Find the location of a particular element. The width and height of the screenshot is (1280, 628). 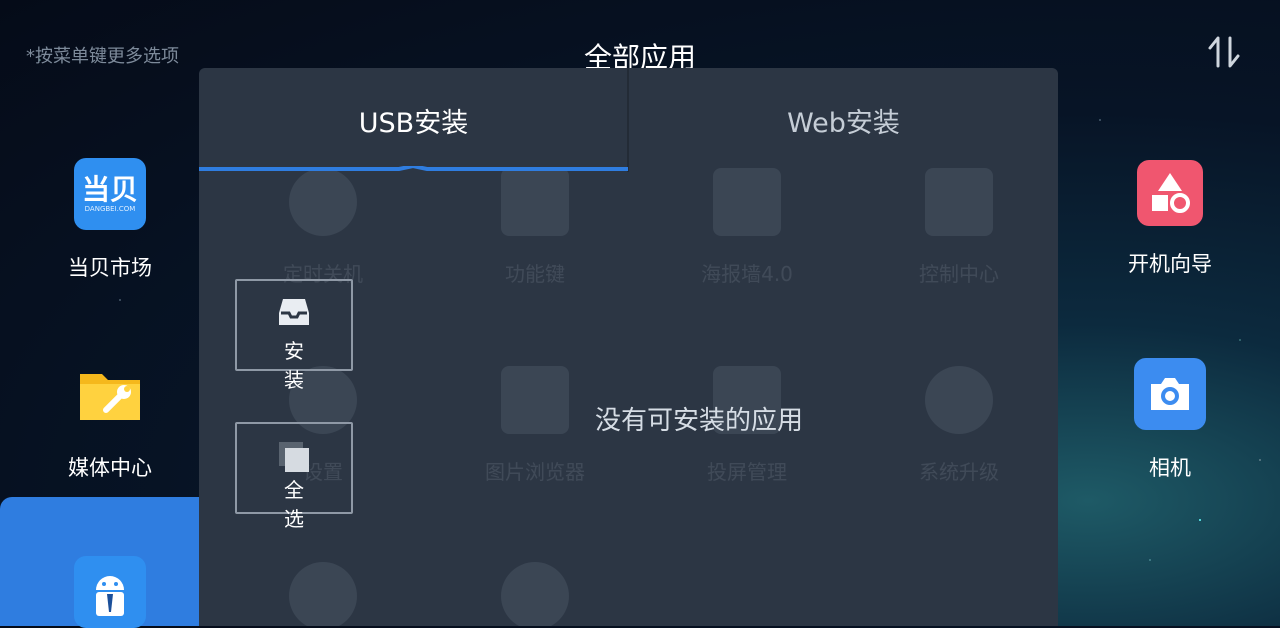

install-button: 安 装 is located at coordinates (294, 335).